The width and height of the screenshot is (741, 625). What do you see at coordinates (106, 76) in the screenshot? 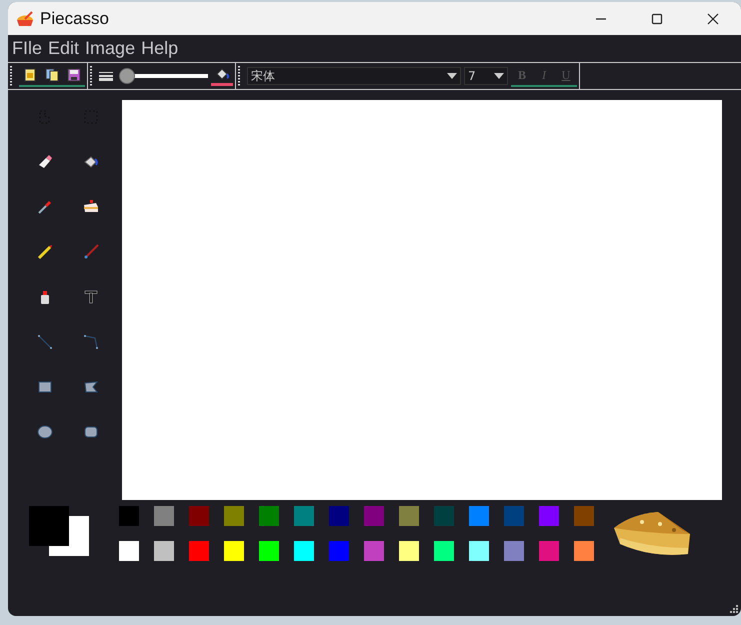
I see `line-width-icon` at bounding box center [106, 76].